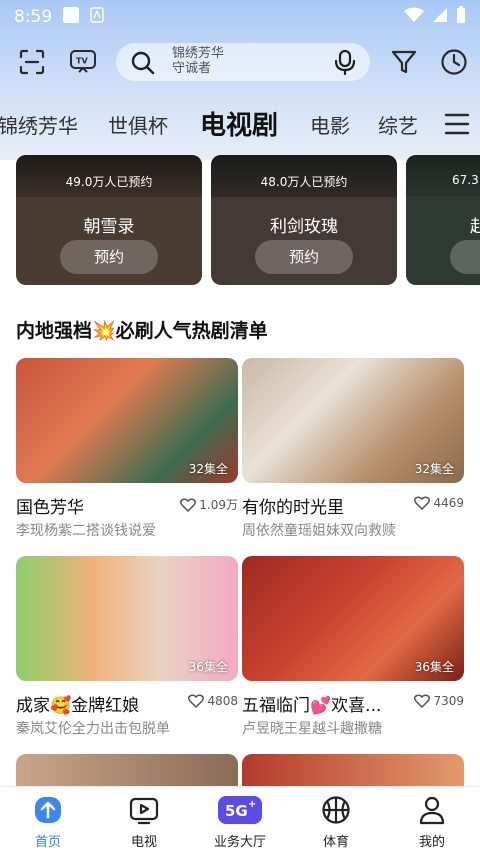 Image resolution: width=480 pixels, height=853 pixels. I want to click on like-count: 4808, so click(213, 701).